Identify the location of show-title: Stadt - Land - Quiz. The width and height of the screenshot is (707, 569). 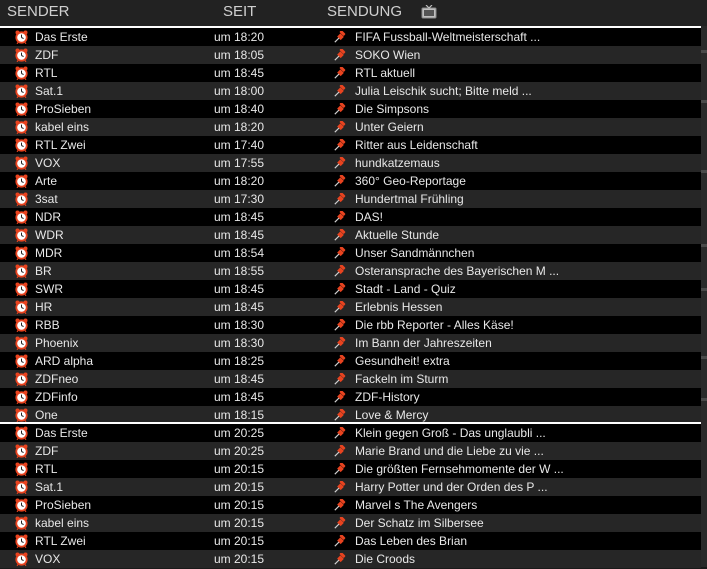
(405, 289).